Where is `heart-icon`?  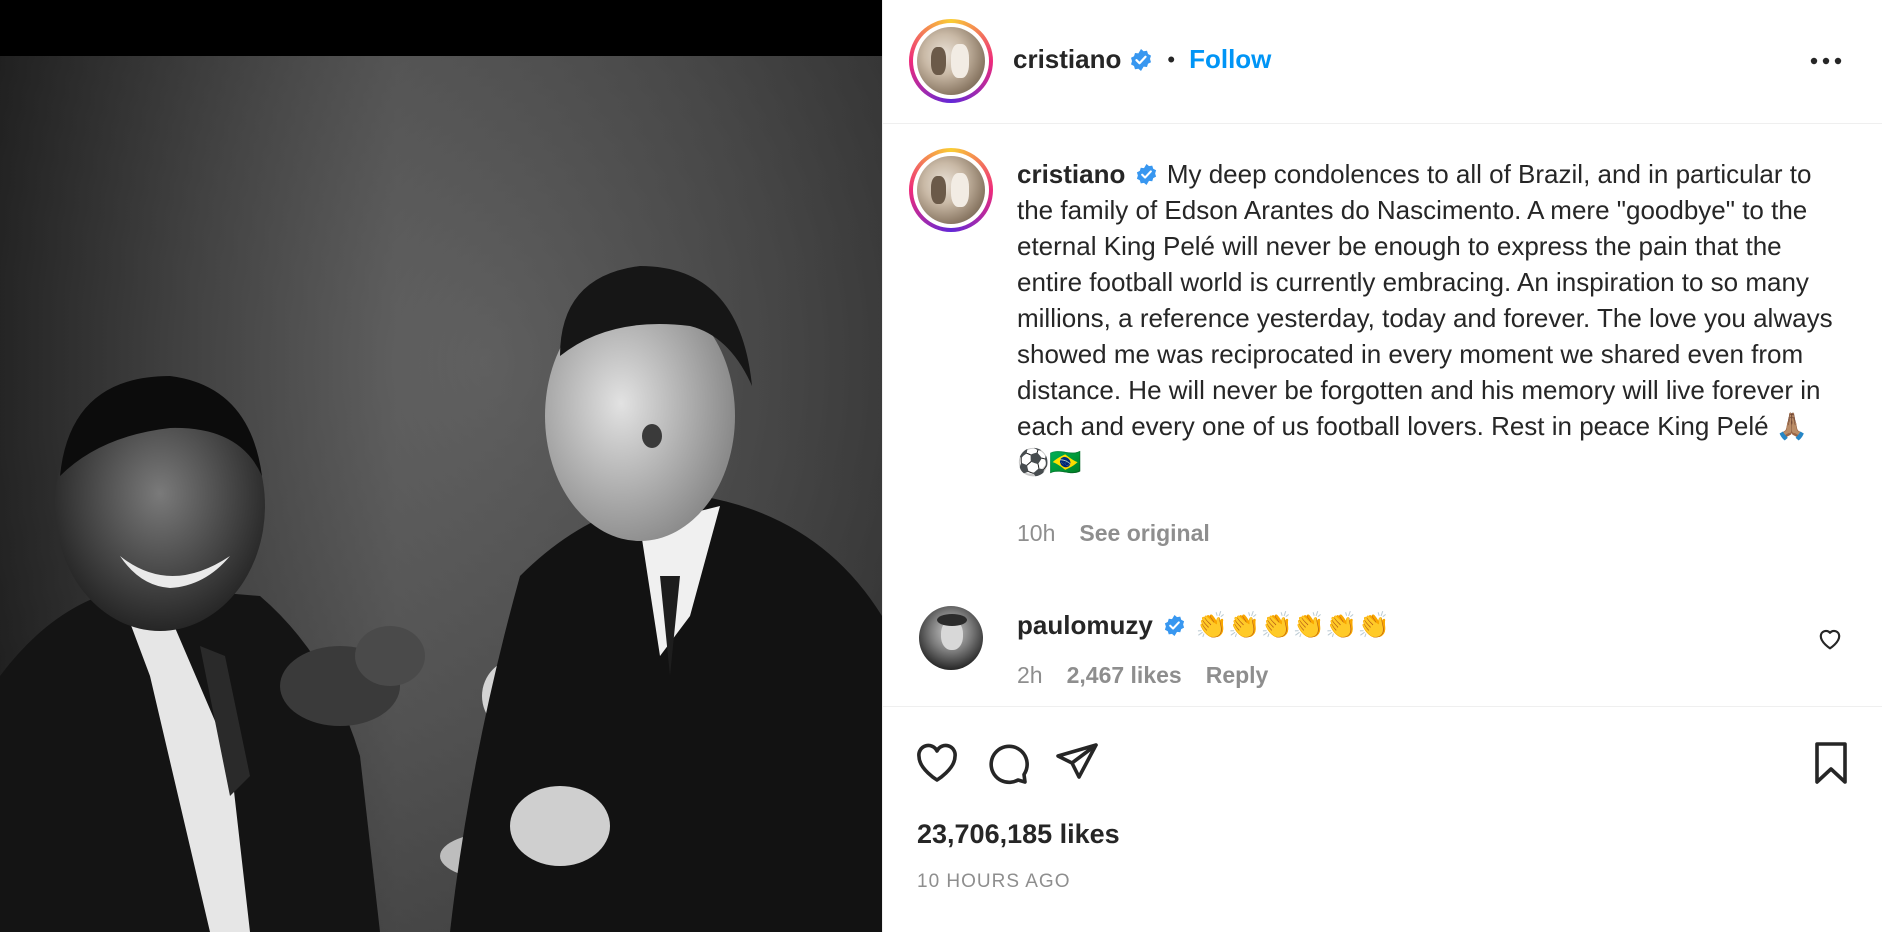 heart-icon is located at coordinates (937, 763).